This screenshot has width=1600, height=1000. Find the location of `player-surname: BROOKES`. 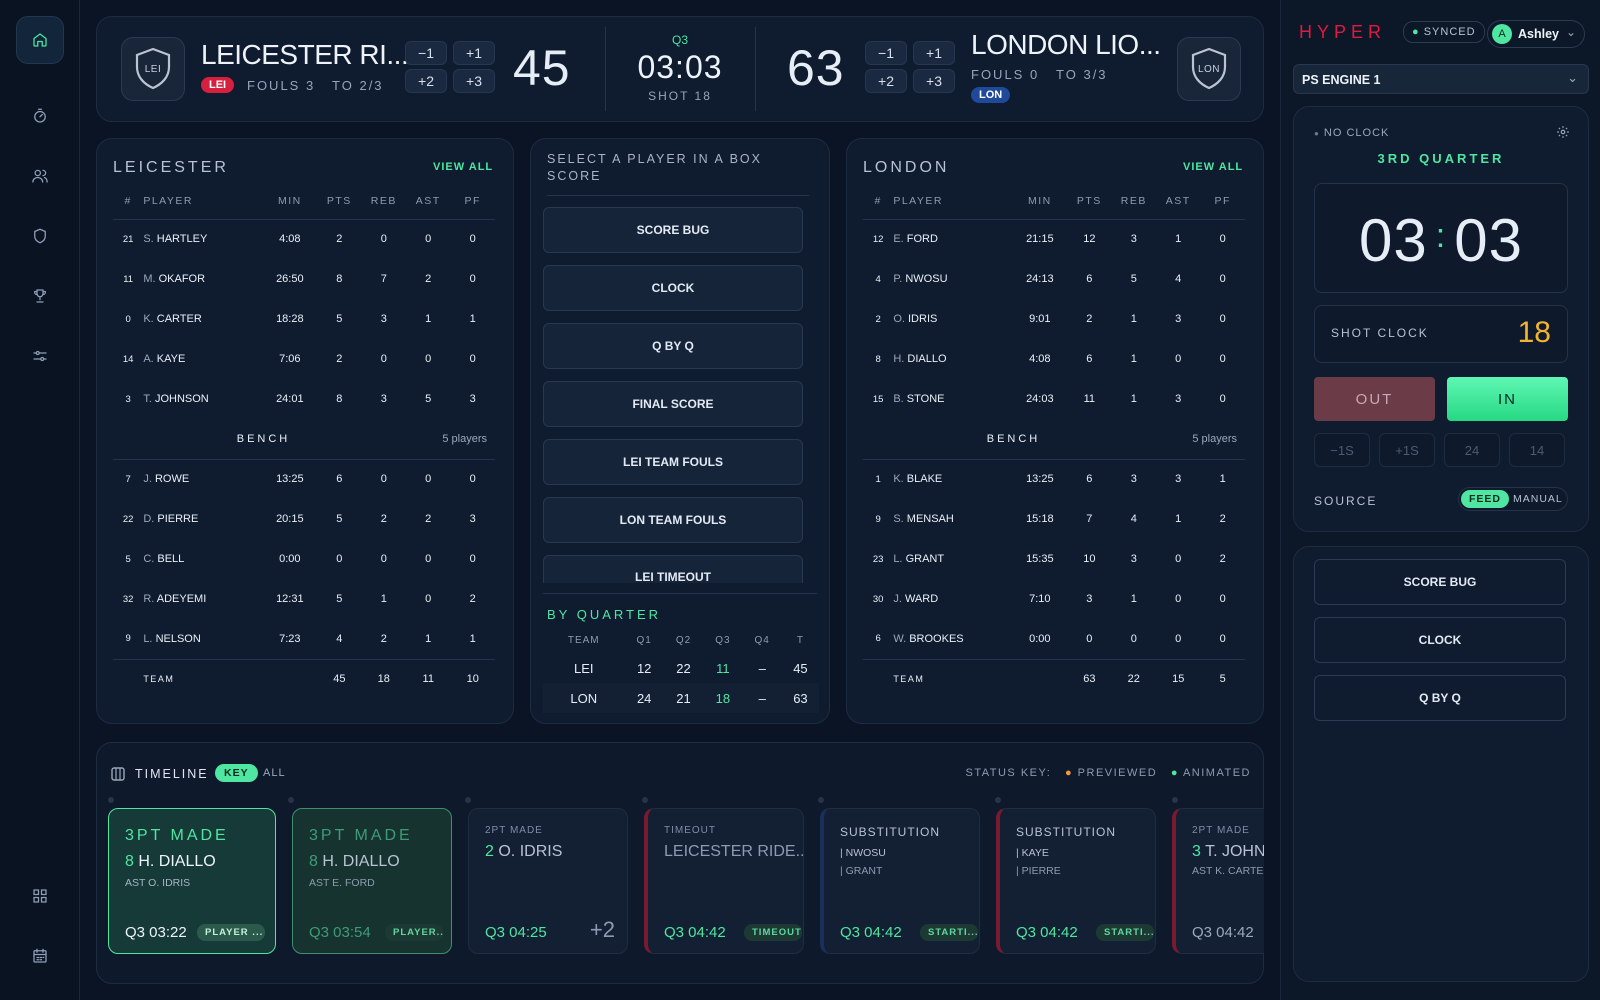

player-surname: BROOKES is located at coordinates (936, 638).